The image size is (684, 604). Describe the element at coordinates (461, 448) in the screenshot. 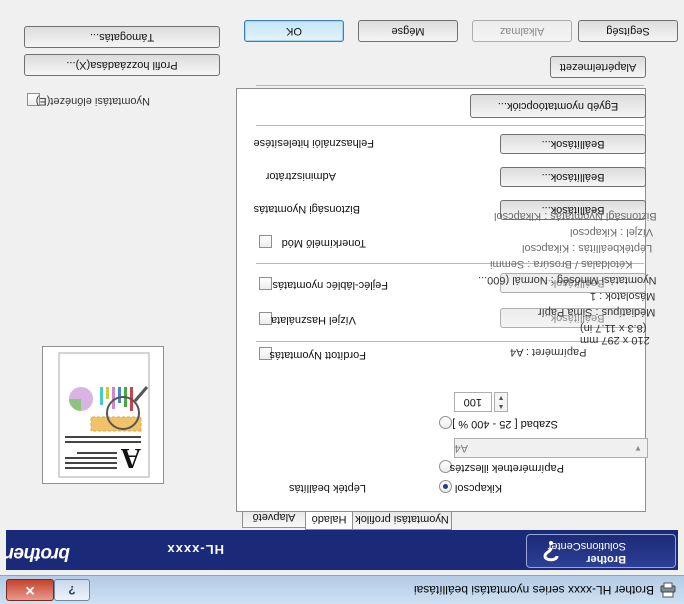

I see `paper-fit-value: A4` at that location.